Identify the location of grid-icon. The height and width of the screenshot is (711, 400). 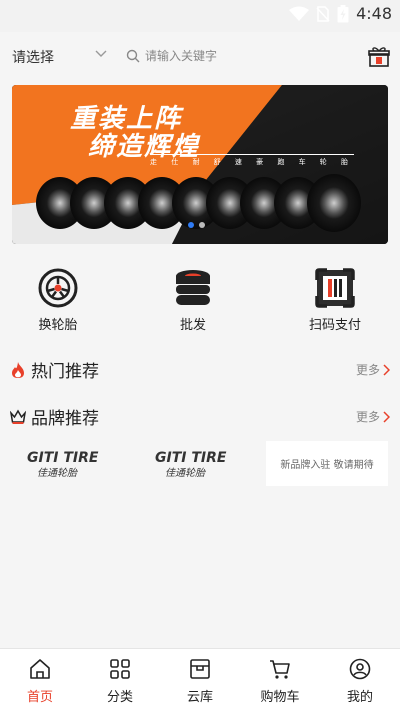
(120, 669).